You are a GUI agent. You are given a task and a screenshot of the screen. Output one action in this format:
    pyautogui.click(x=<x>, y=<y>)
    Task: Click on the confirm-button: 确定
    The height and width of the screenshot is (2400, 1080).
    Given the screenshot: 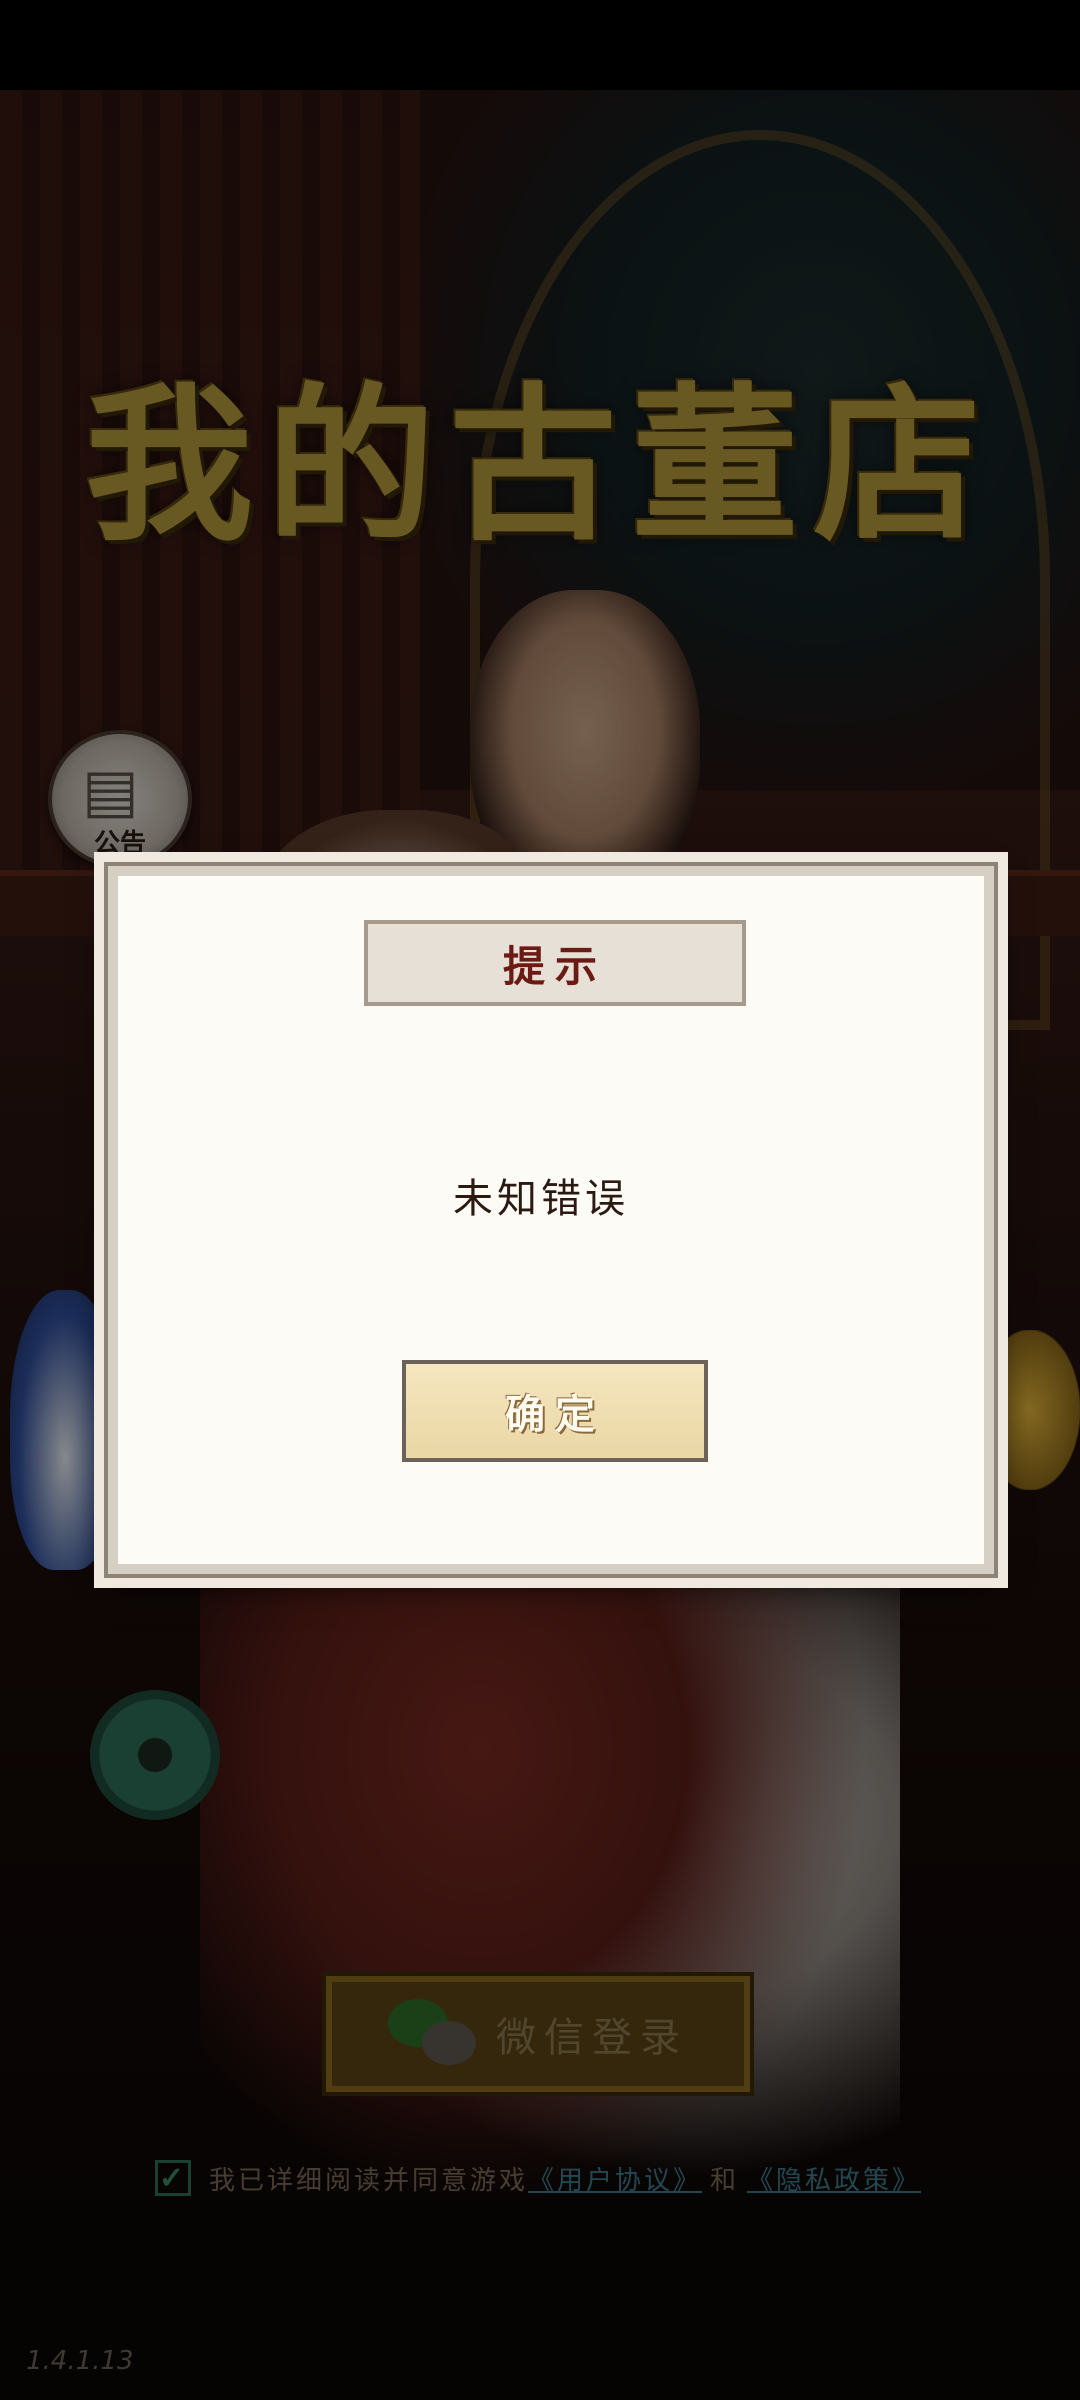 What is the action you would take?
    pyautogui.click(x=555, y=1411)
    